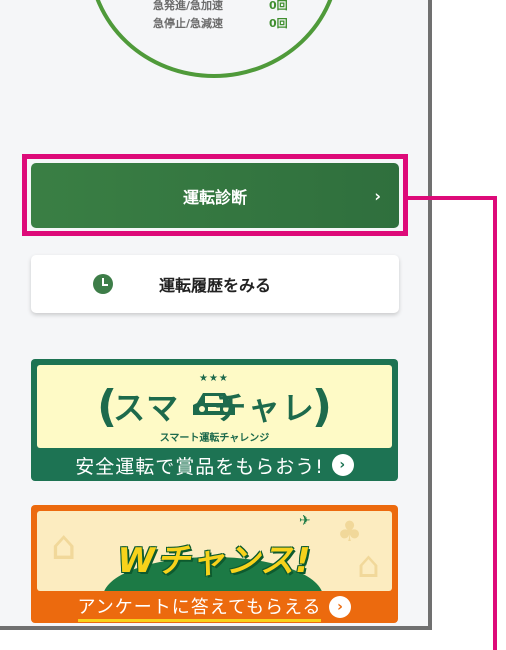 This screenshot has width=506, height=650. I want to click on w-chance-banner: ⌂ ♣ ⌂ ✈ Wチャンス! アンケートに答えてもらえる ›, so click(214, 564).